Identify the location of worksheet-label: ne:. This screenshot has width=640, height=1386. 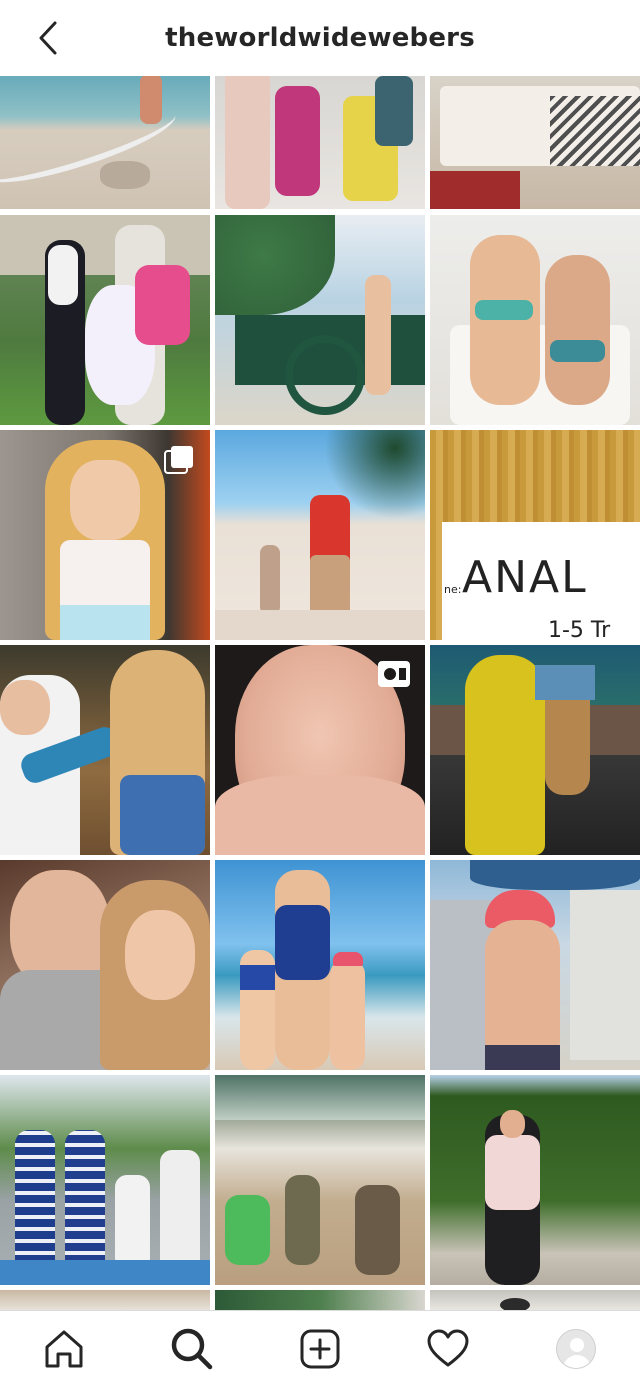
(453, 589).